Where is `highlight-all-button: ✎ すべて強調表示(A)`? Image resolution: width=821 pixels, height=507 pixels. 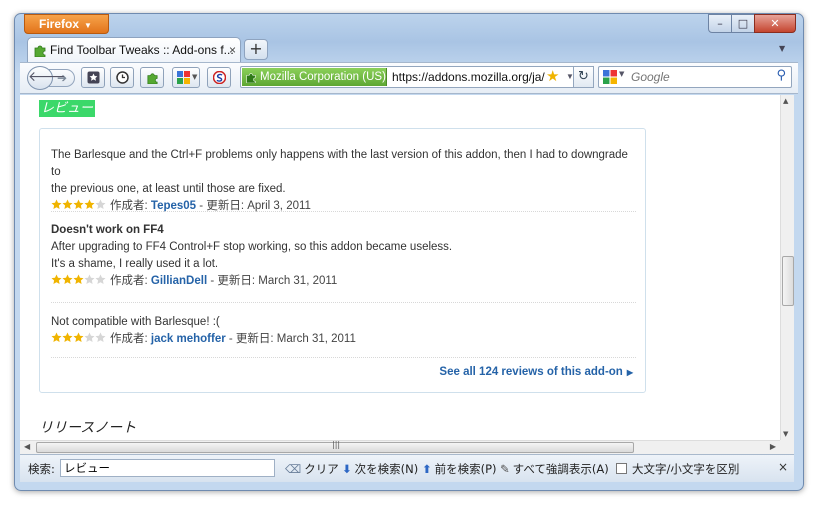 highlight-all-button: ✎ すべて強調表示(A) is located at coordinates (554, 469).